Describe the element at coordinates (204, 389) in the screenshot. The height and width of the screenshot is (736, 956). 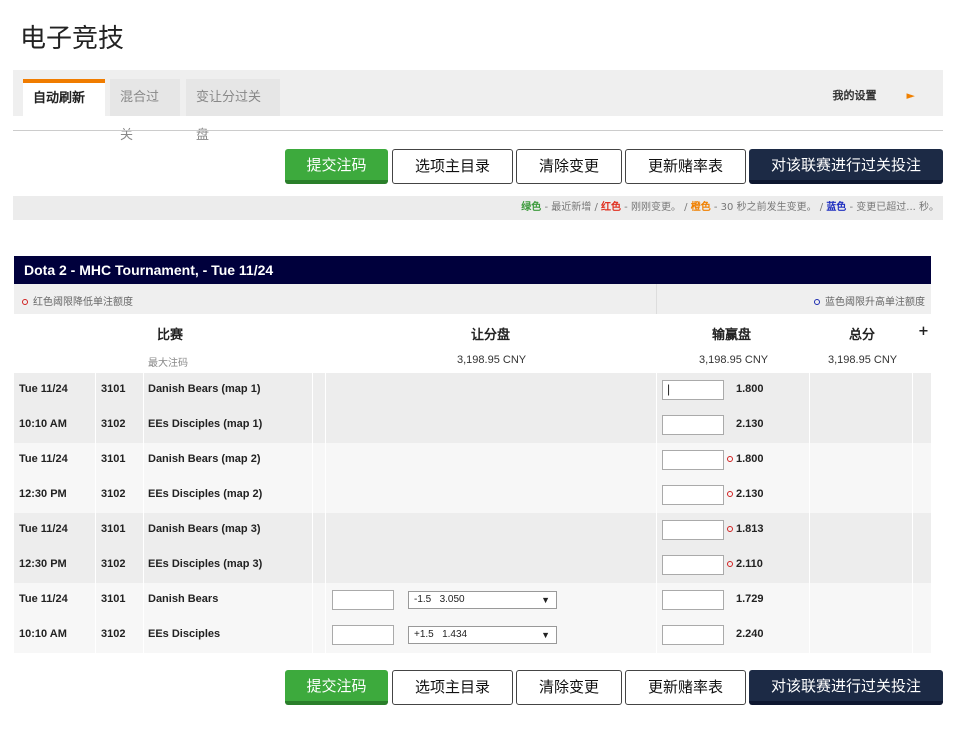
I see `team-name: Danish Bears (map 1)` at that location.